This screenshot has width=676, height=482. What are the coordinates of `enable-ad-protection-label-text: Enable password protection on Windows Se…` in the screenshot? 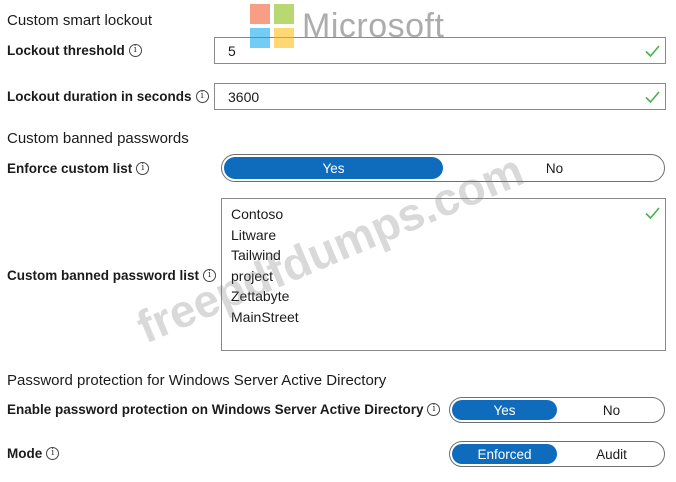 It's located at (215, 409).